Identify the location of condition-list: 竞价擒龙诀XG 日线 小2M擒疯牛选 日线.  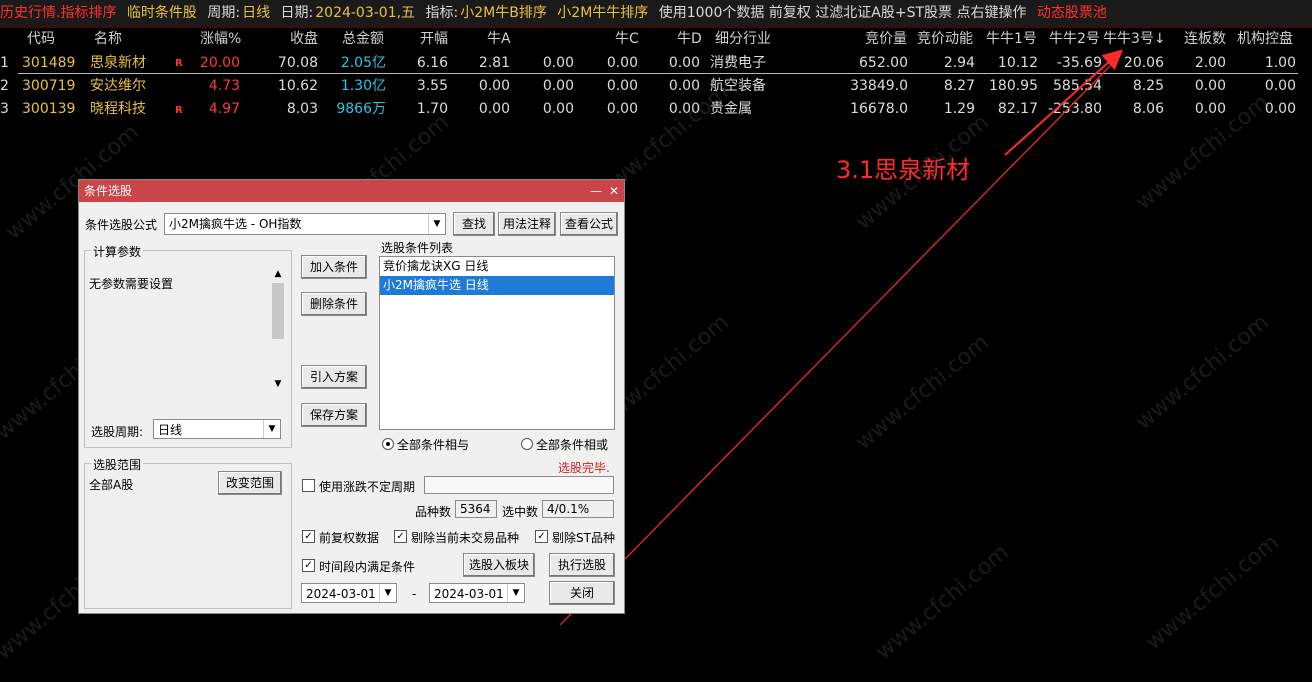
(497, 343).